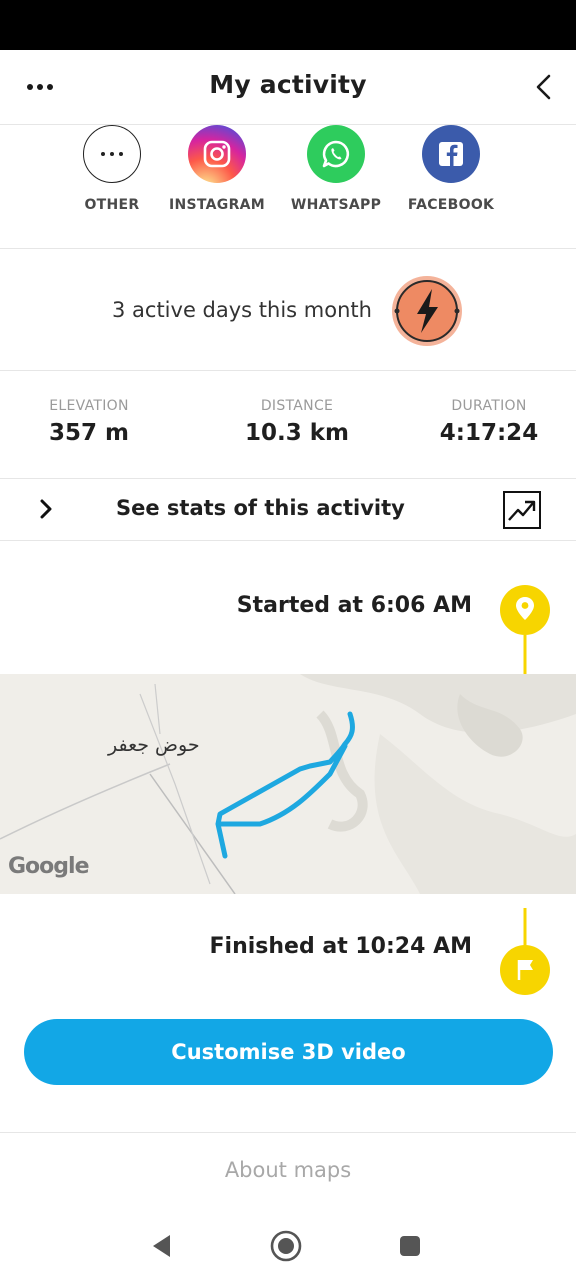 The width and height of the screenshot is (576, 1280). I want to click on finished-text: Finished at 10:24 AM, so click(341, 946).